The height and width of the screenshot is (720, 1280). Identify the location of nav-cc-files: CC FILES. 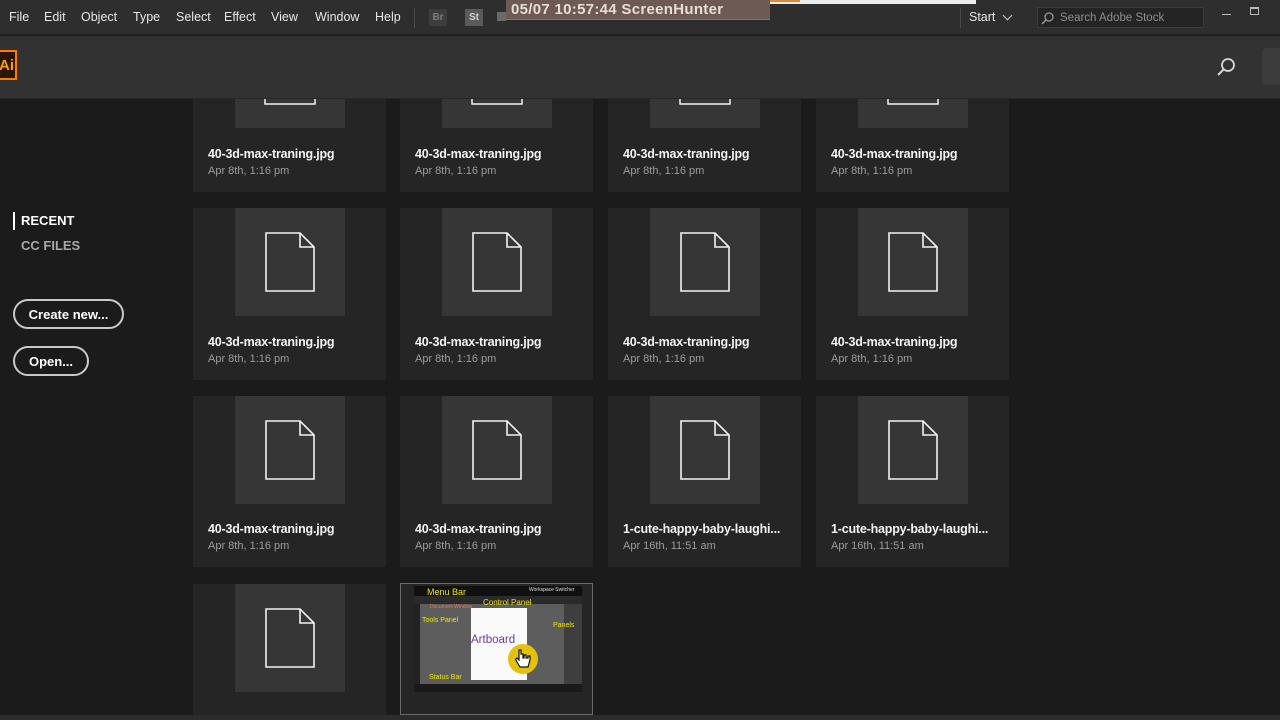
(50, 245).